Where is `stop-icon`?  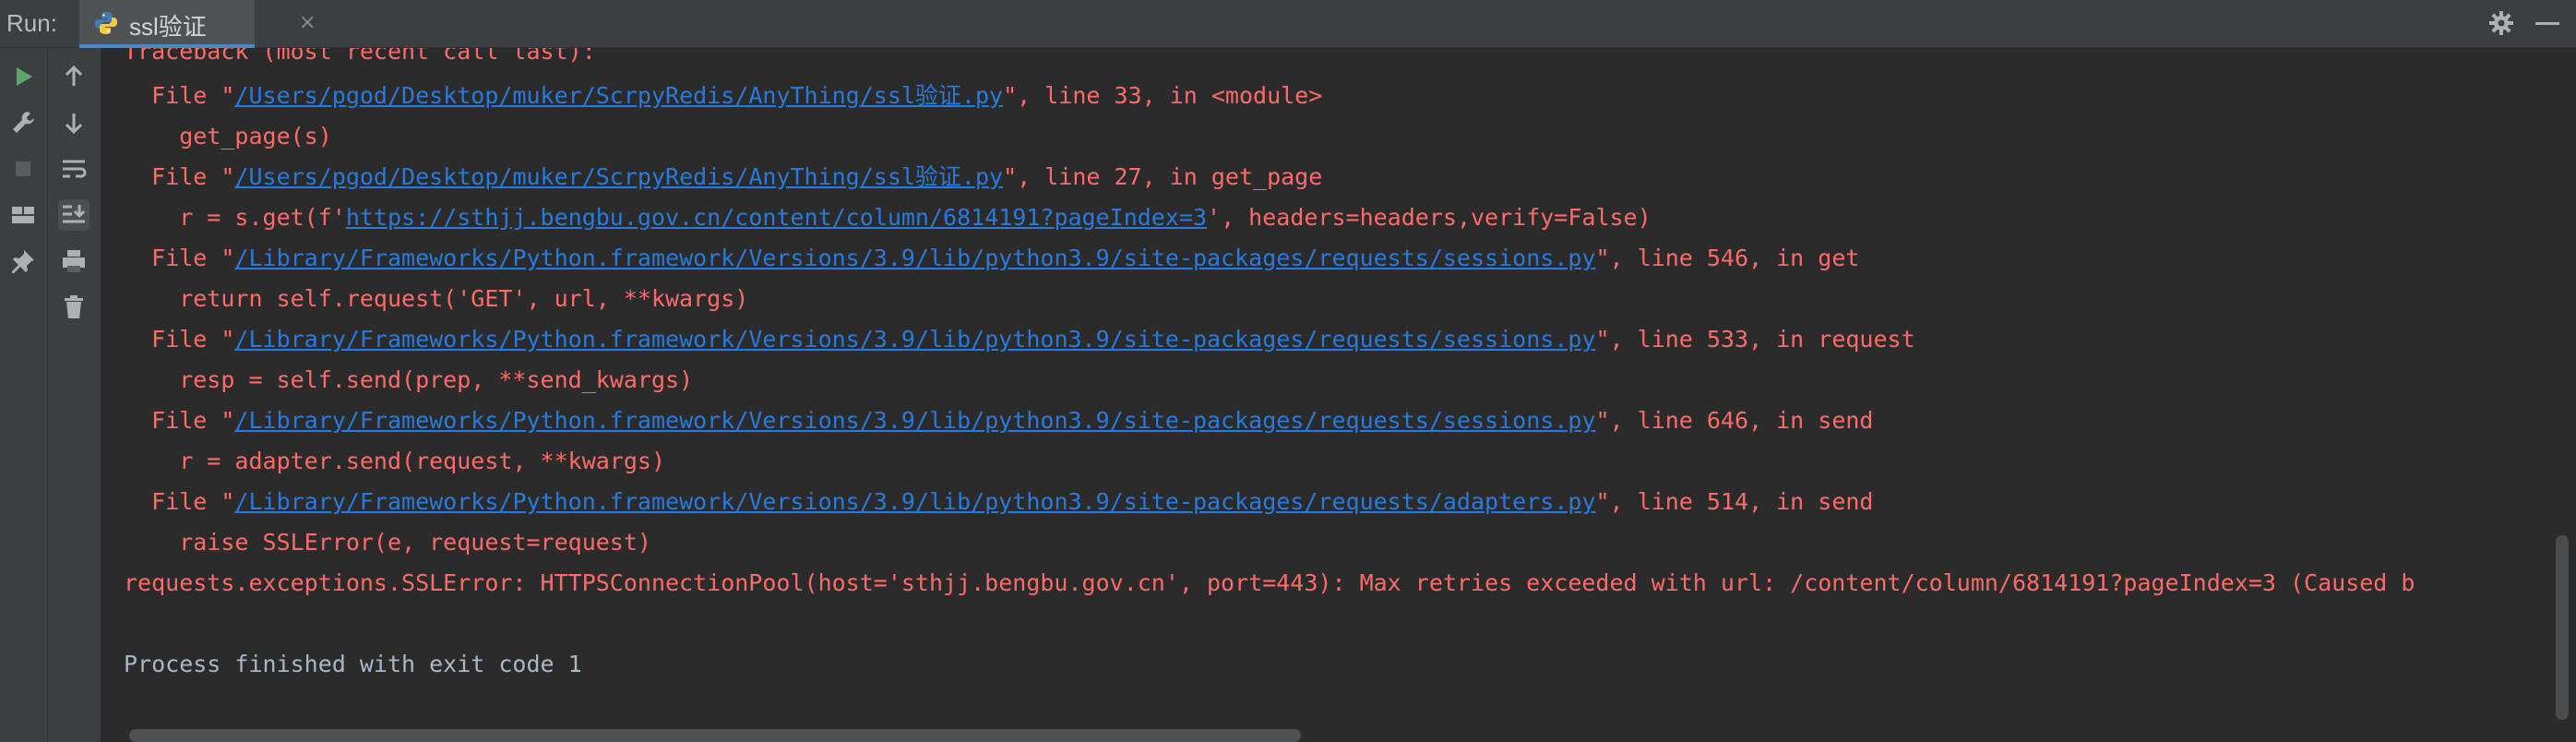 stop-icon is located at coordinates (23, 169).